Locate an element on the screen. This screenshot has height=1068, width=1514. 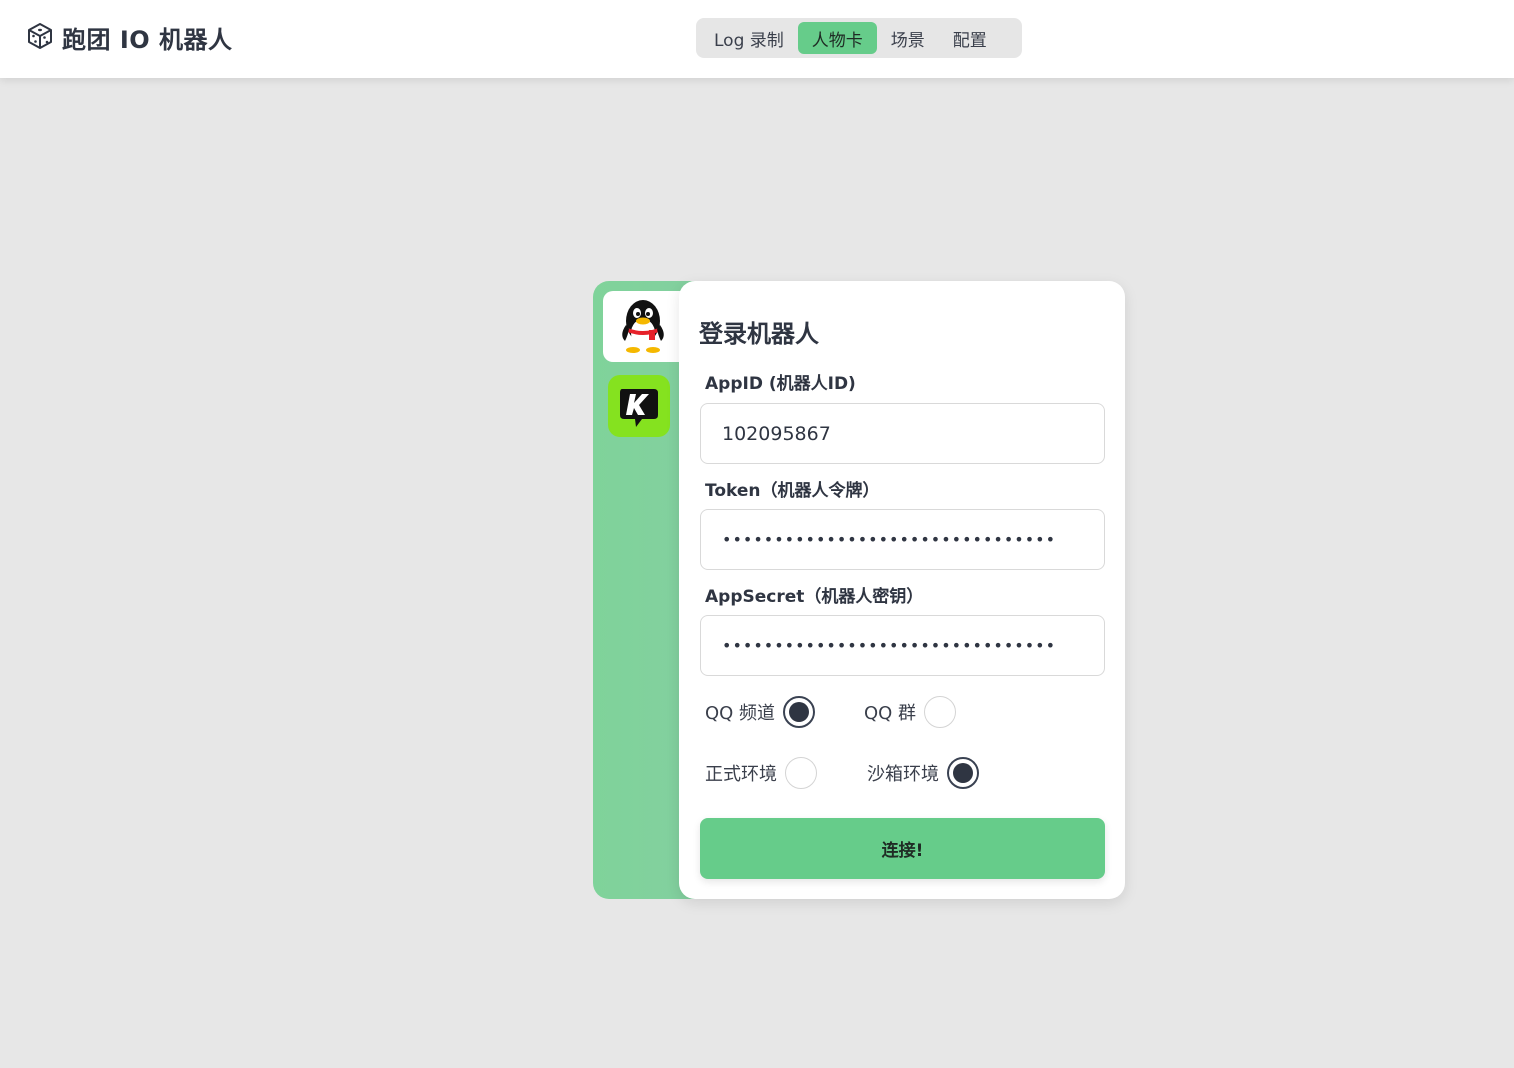
appid-input is located at coordinates (902, 433).